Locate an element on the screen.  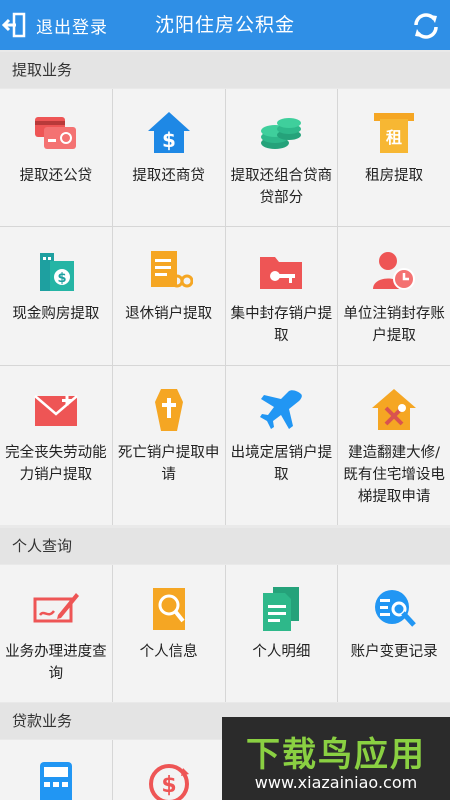
building-dollar-icon: $ is located at coordinates (56, 272).